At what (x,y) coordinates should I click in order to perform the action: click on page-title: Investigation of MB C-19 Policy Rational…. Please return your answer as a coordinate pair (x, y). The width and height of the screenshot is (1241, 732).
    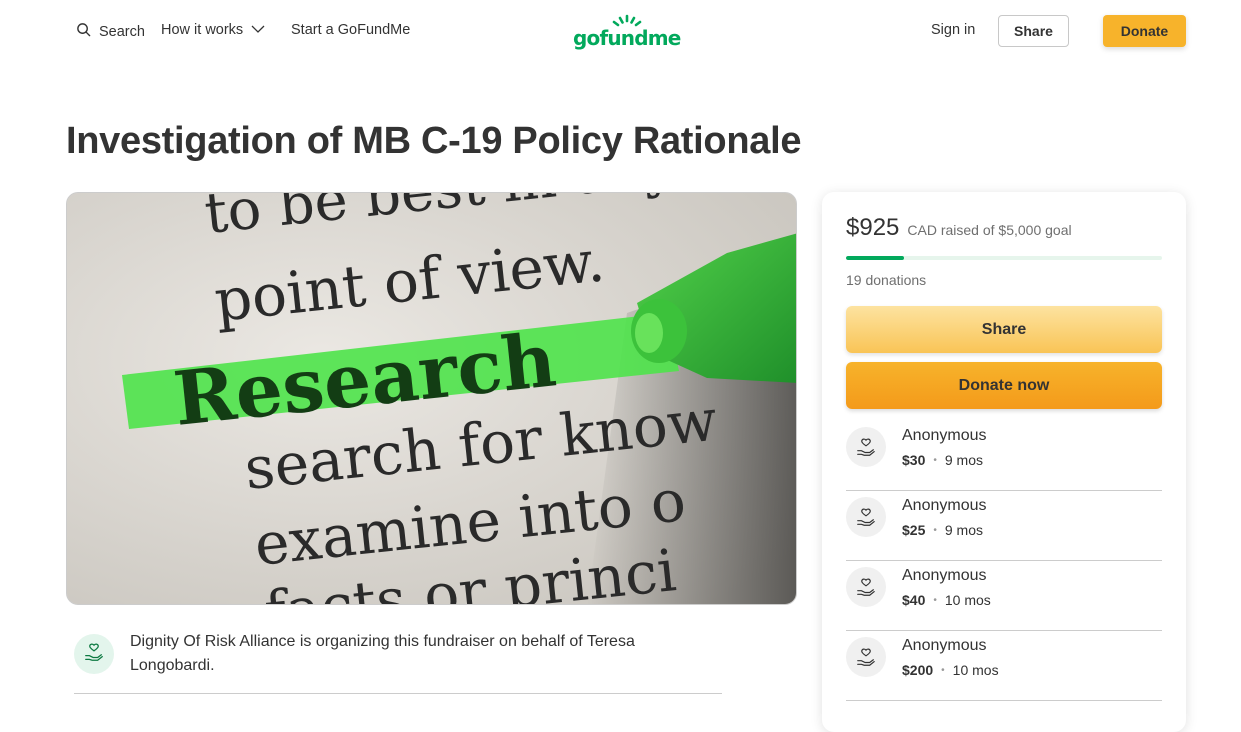
    Looking at the image, I should click on (434, 141).